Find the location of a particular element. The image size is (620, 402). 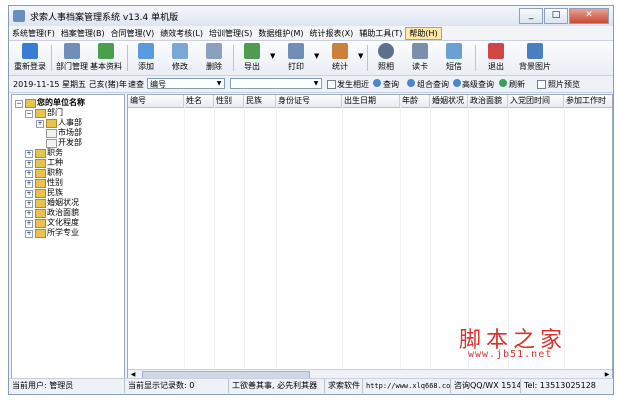

tree-node-department: 部门 is located at coordinates (55, 113).